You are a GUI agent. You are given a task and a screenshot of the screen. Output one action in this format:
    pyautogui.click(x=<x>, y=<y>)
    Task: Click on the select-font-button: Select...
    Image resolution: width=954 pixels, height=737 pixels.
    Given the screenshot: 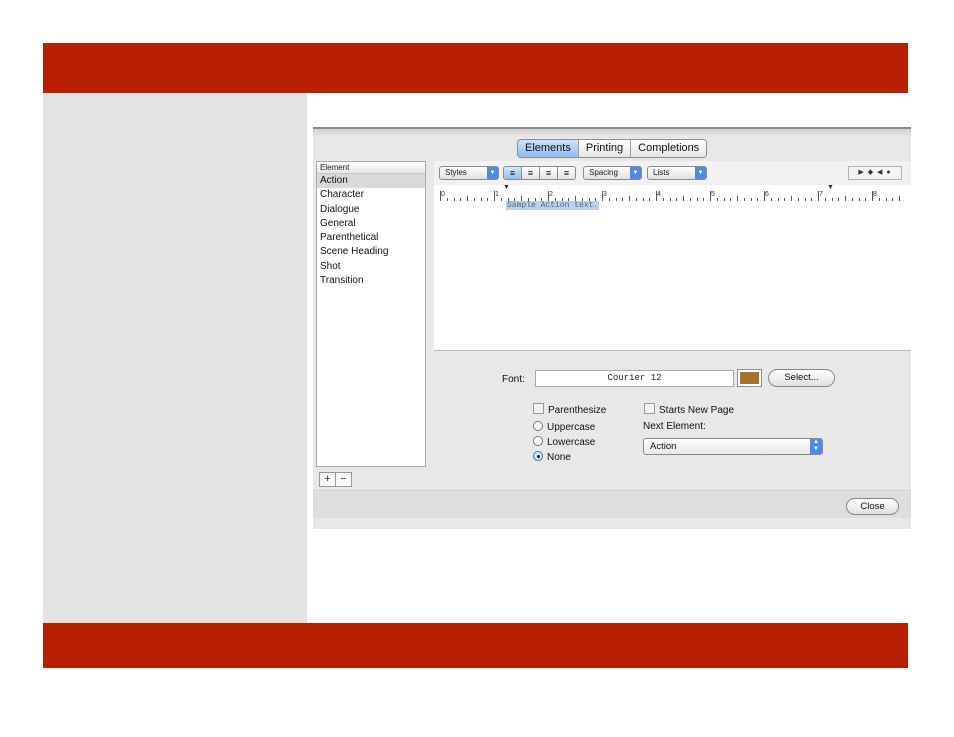 What is the action you would take?
    pyautogui.click(x=801, y=378)
    